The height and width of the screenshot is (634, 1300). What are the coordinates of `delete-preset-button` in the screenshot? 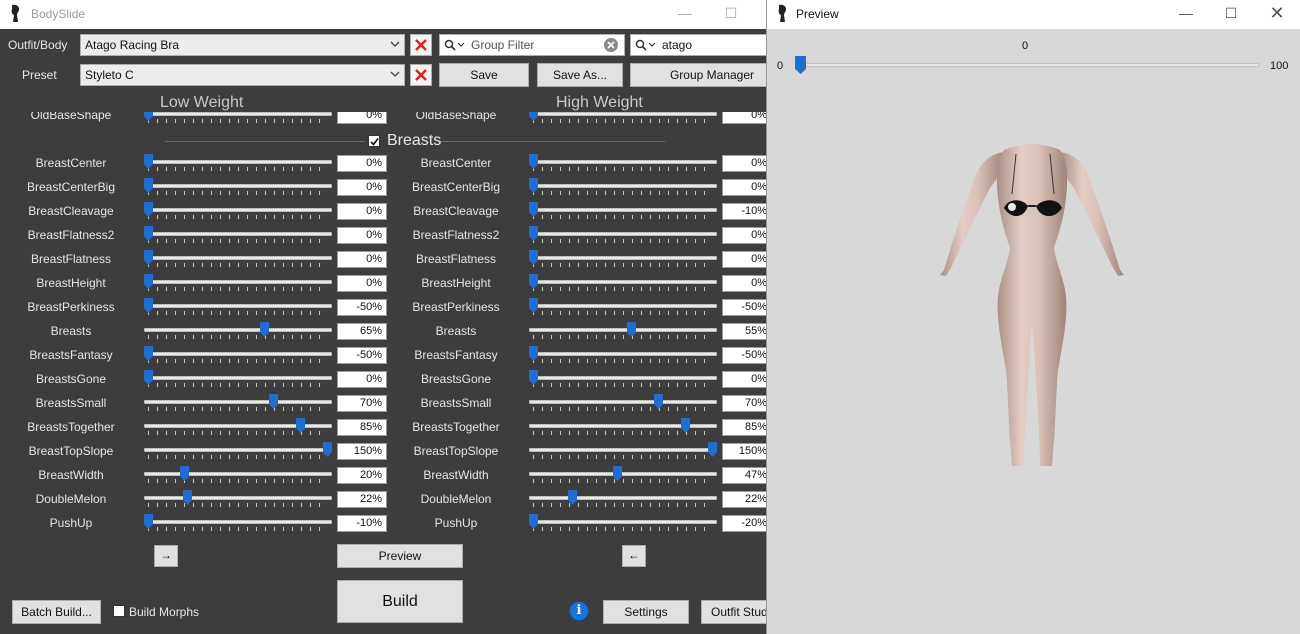 It's located at (421, 75).